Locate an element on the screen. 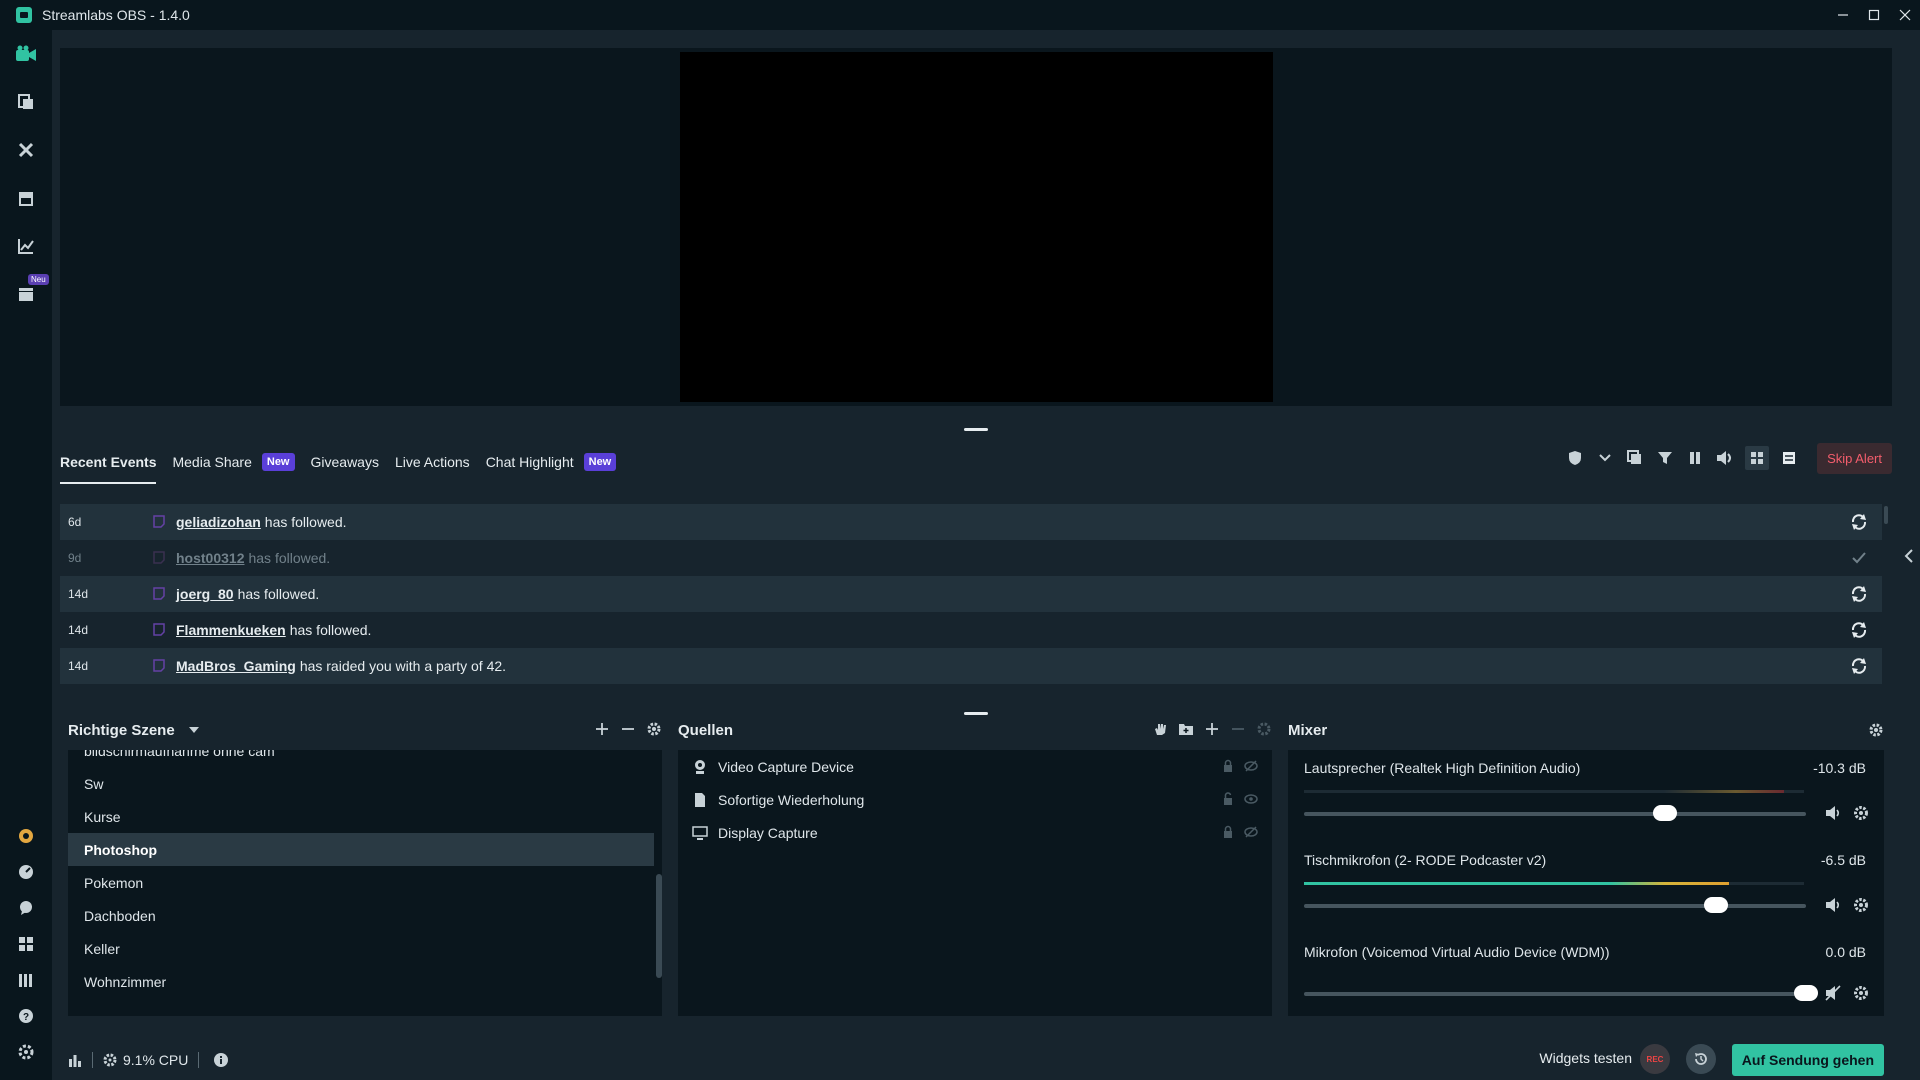  event-user-link: geliadizohan is located at coordinates (218, 522).